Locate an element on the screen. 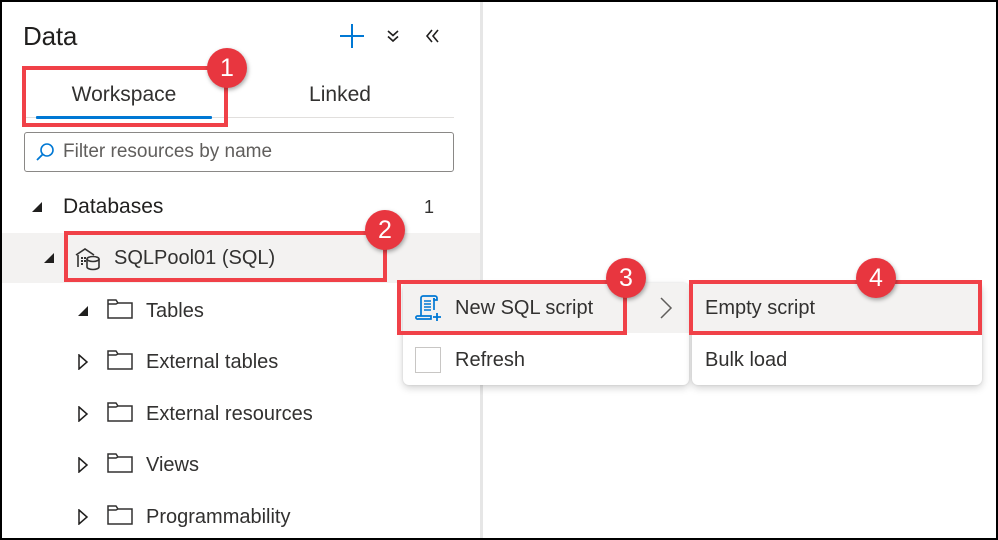 The width and height of the screenshot is (998, 540). filter-input is located at coordinates (248, 152).